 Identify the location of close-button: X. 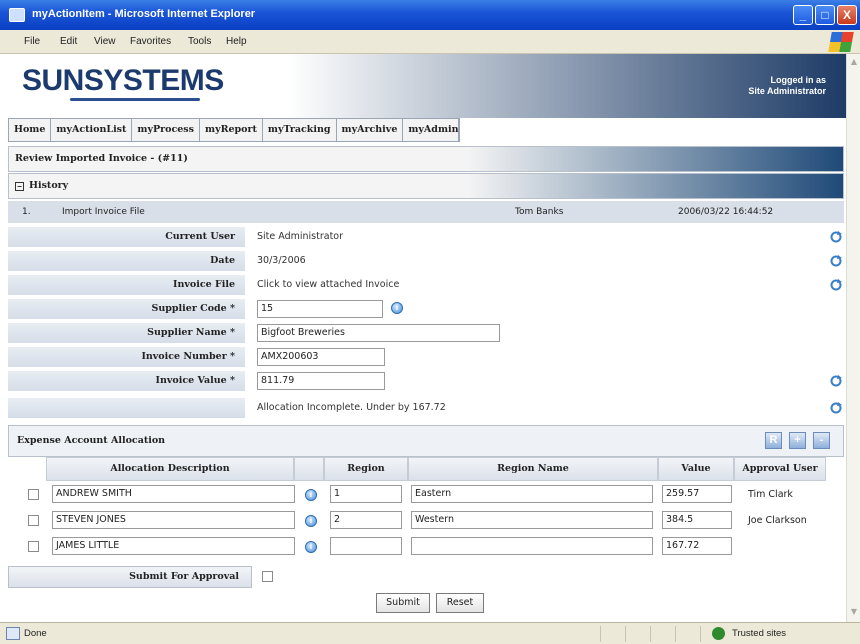
(847, 15).